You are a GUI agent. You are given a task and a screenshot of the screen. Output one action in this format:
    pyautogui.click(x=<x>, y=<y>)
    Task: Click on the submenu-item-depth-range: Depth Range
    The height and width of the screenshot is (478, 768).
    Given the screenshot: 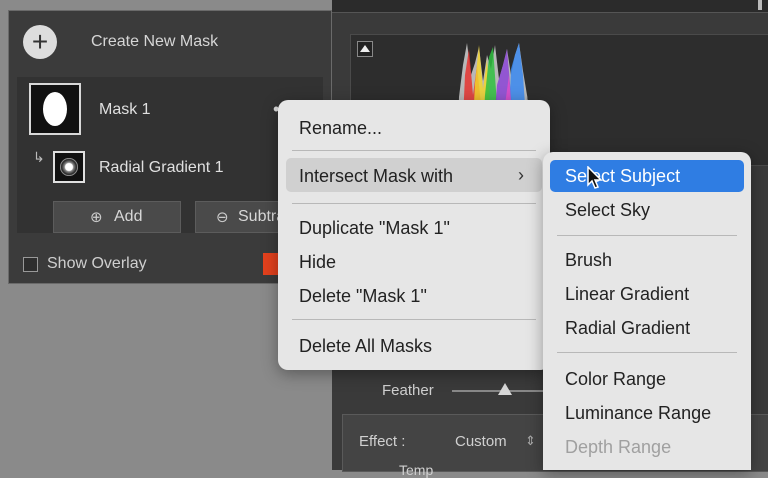 What is the action you would take?
    pyautogui.click(x=647, y=447)
    